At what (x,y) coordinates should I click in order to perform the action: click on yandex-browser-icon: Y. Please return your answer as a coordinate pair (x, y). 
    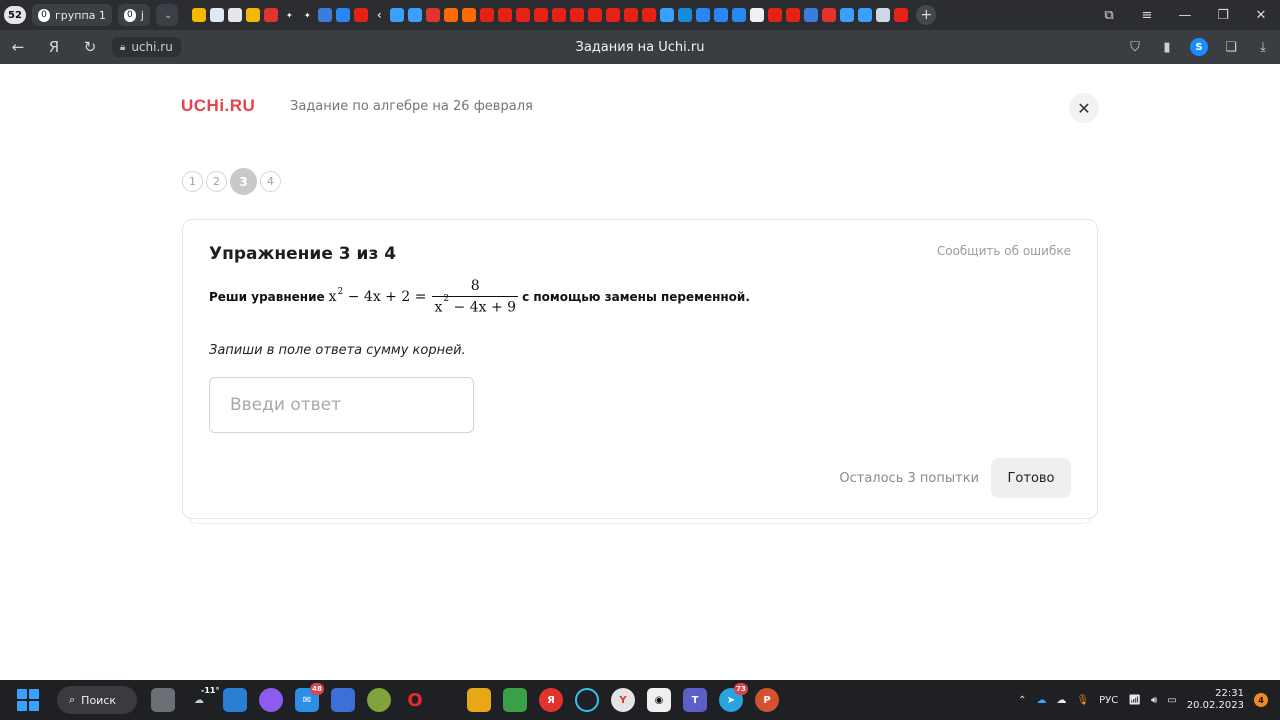
    Looking at the image, I should click on (623, 700).